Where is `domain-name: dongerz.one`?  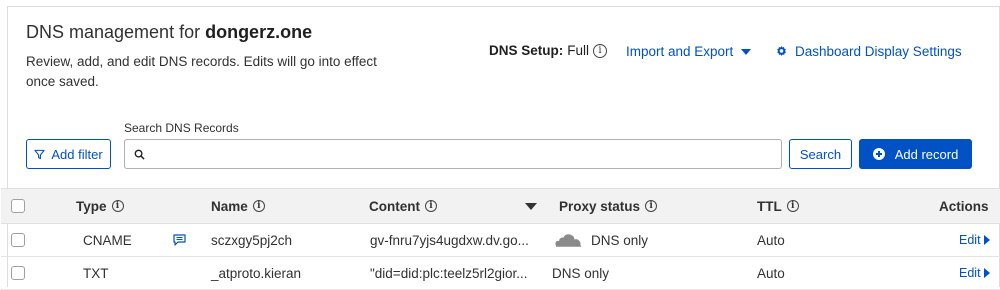 domain-name: dongerz.one is located at coordinates (259, 32).